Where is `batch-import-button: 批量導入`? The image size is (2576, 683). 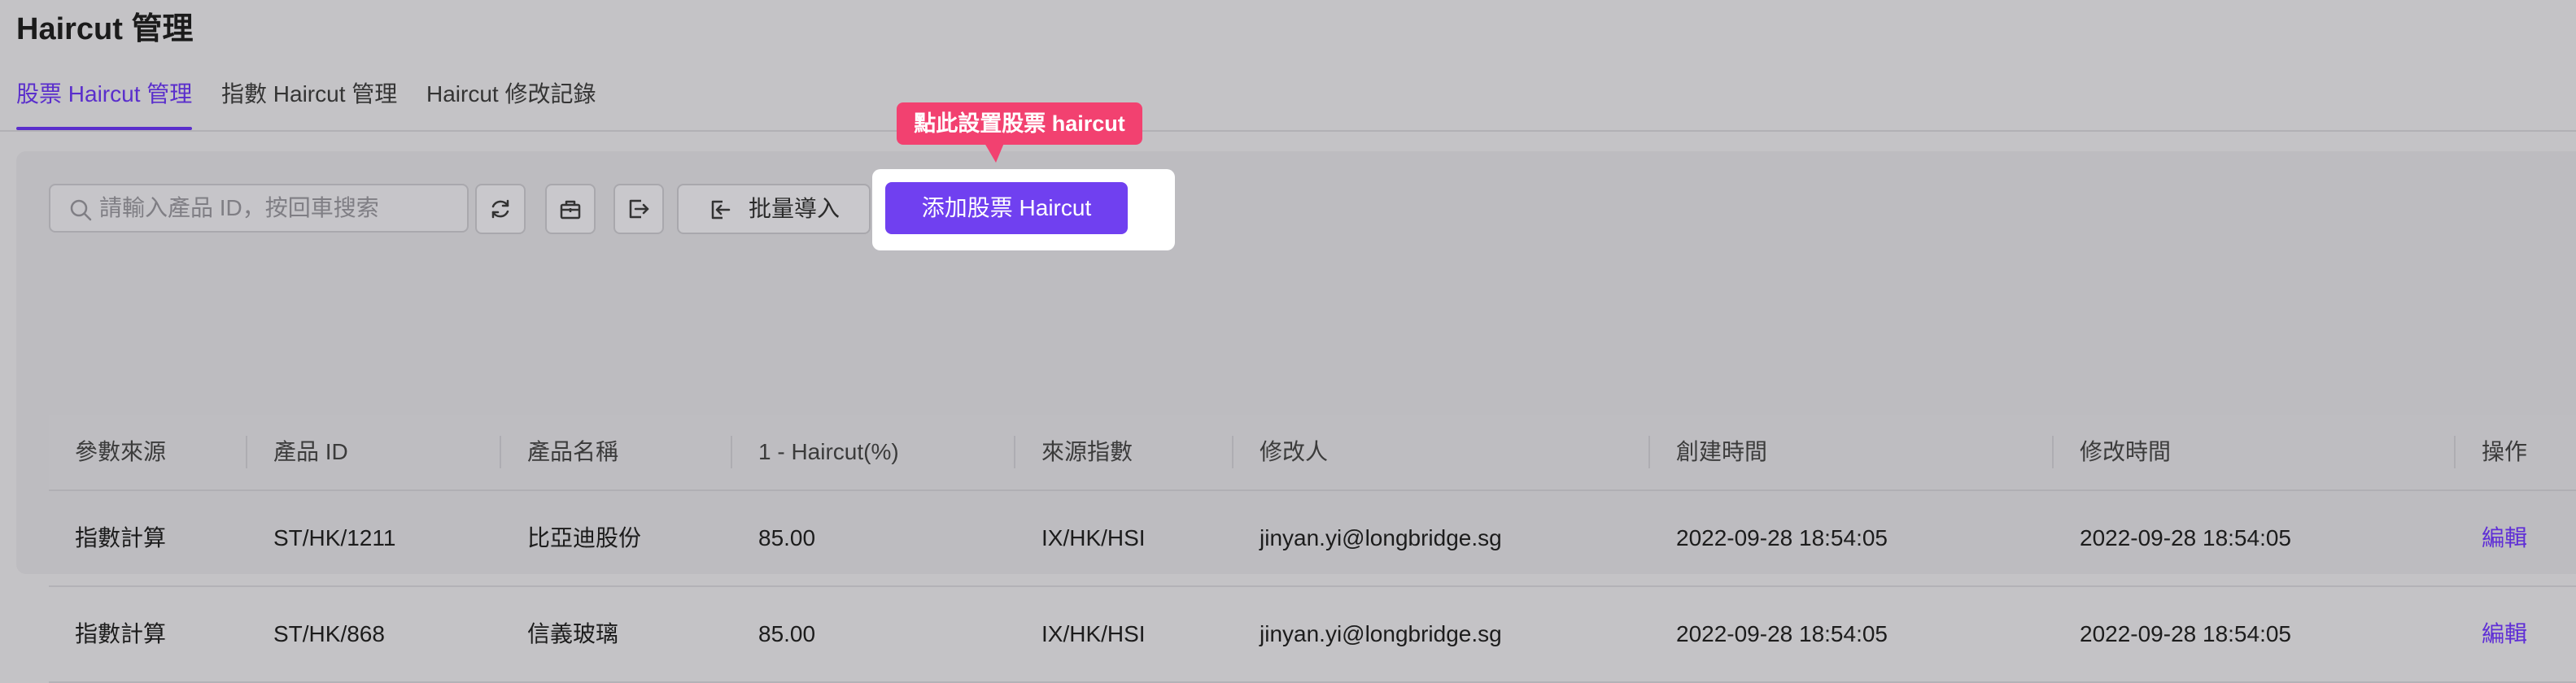 batch-import-button: 批量導入 is located at coordinates (774, 209).